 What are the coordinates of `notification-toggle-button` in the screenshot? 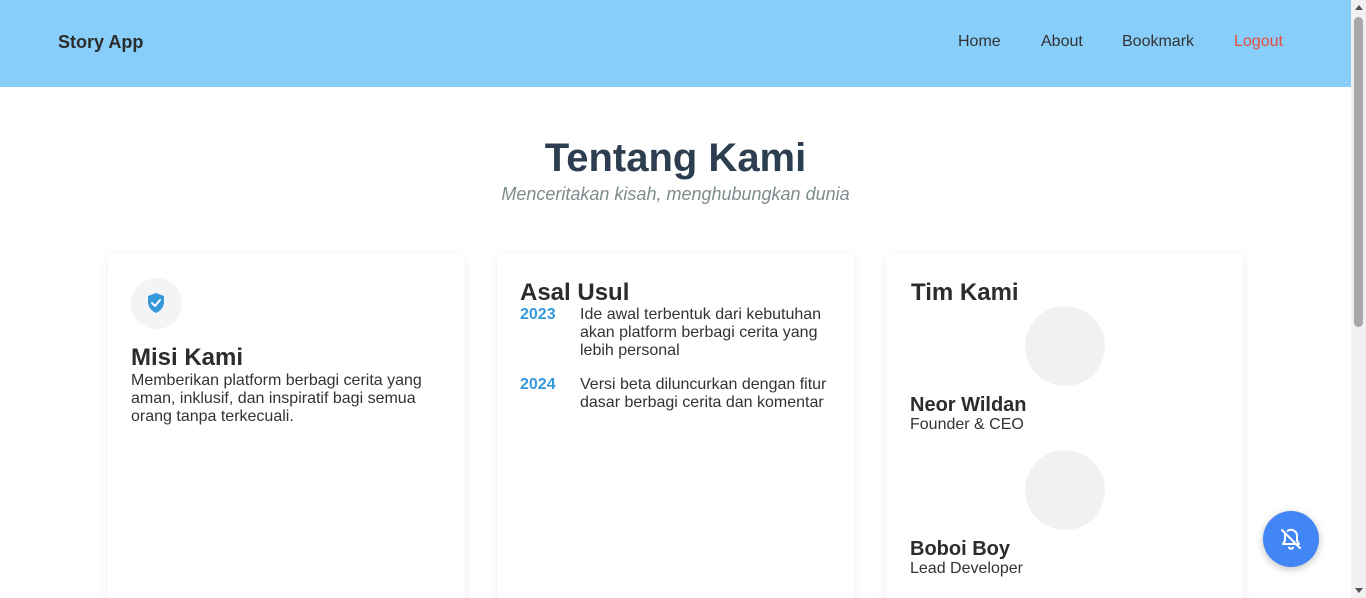 It's located at (1291, 539).